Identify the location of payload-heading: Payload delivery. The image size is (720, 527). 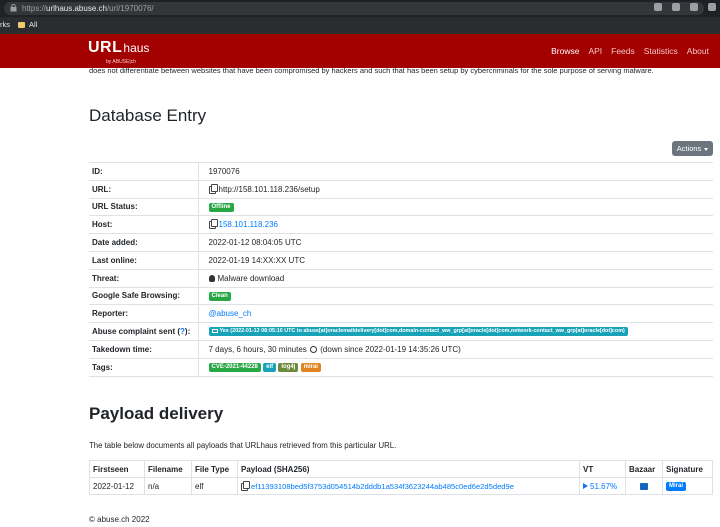
(156, 413).